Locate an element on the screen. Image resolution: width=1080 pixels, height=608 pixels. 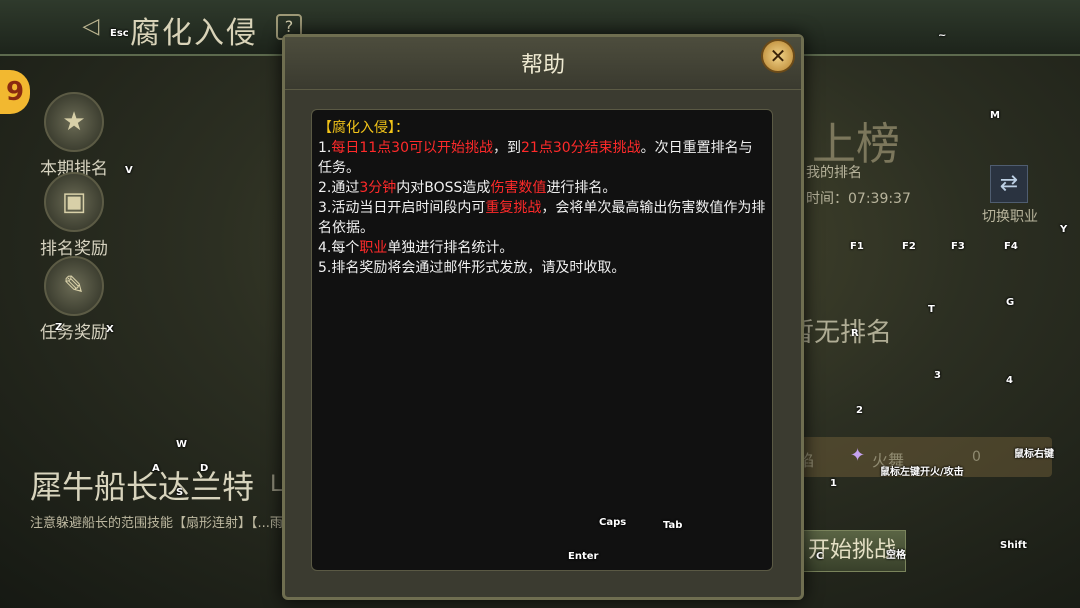
key-hint-tilde: ~ is located at coordinates (942, 35).